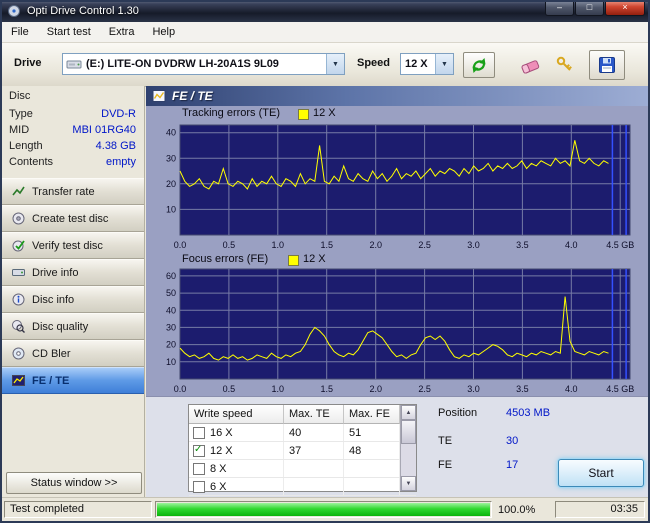 The width and height of the screenshot is (650, 523). Describe the element at coordinates (314, 432) in the screenshot. I see `cell-max-te: 40` at that location.